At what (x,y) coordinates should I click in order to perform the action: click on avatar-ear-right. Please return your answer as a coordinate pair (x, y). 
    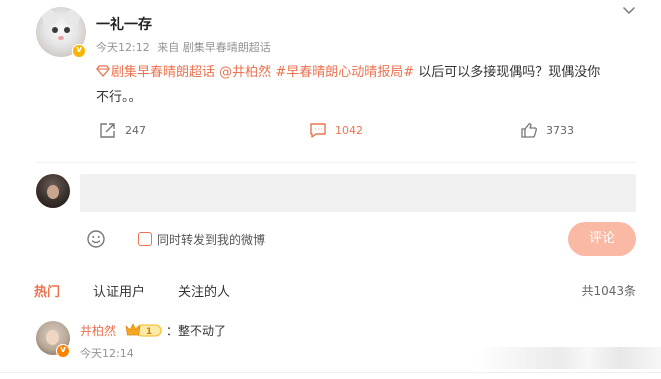
    Looking at the image, I should click on (73, 17).